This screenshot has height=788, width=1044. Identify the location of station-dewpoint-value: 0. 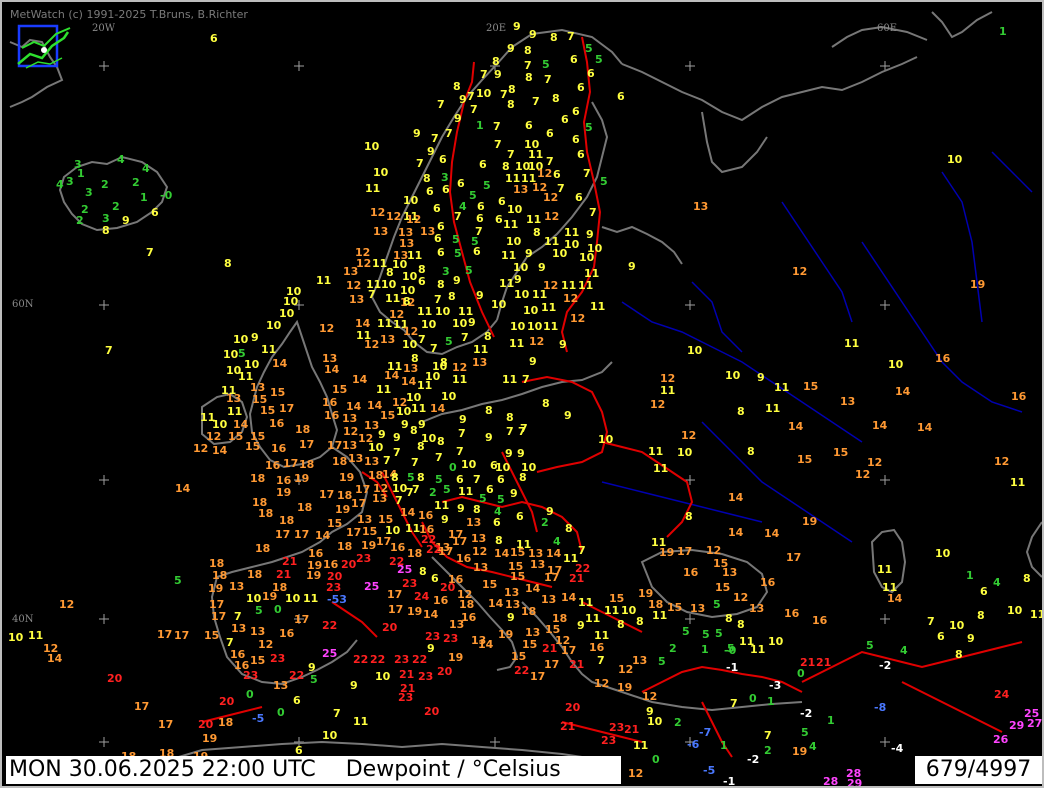
(278, 609).